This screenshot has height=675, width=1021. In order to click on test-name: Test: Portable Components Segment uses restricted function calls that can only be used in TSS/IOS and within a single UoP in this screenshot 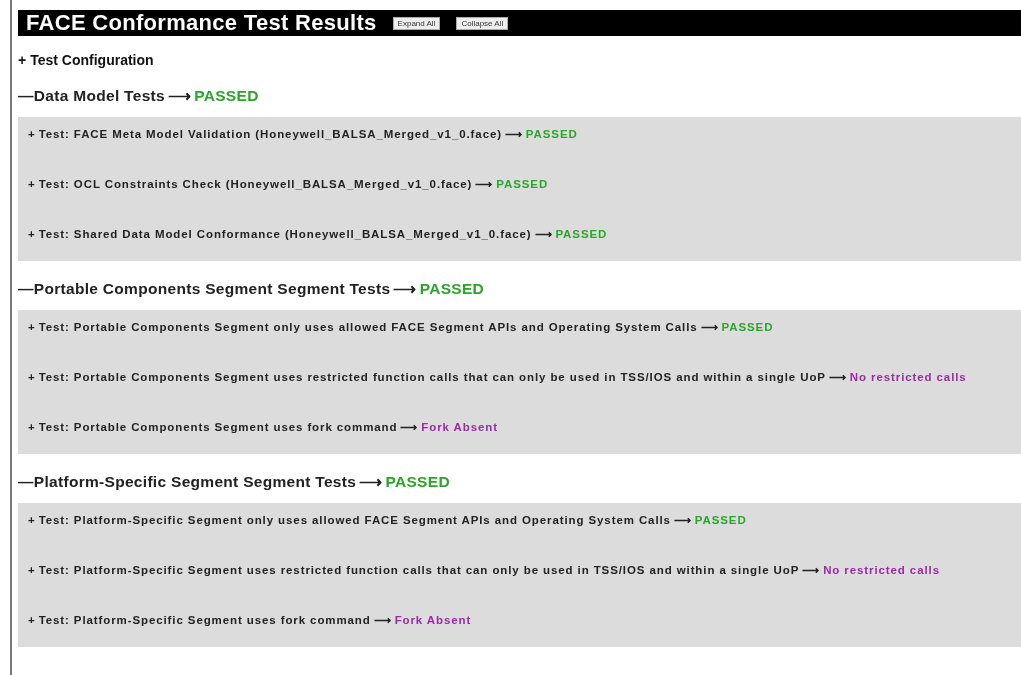, I will do `click(432, 377)`.